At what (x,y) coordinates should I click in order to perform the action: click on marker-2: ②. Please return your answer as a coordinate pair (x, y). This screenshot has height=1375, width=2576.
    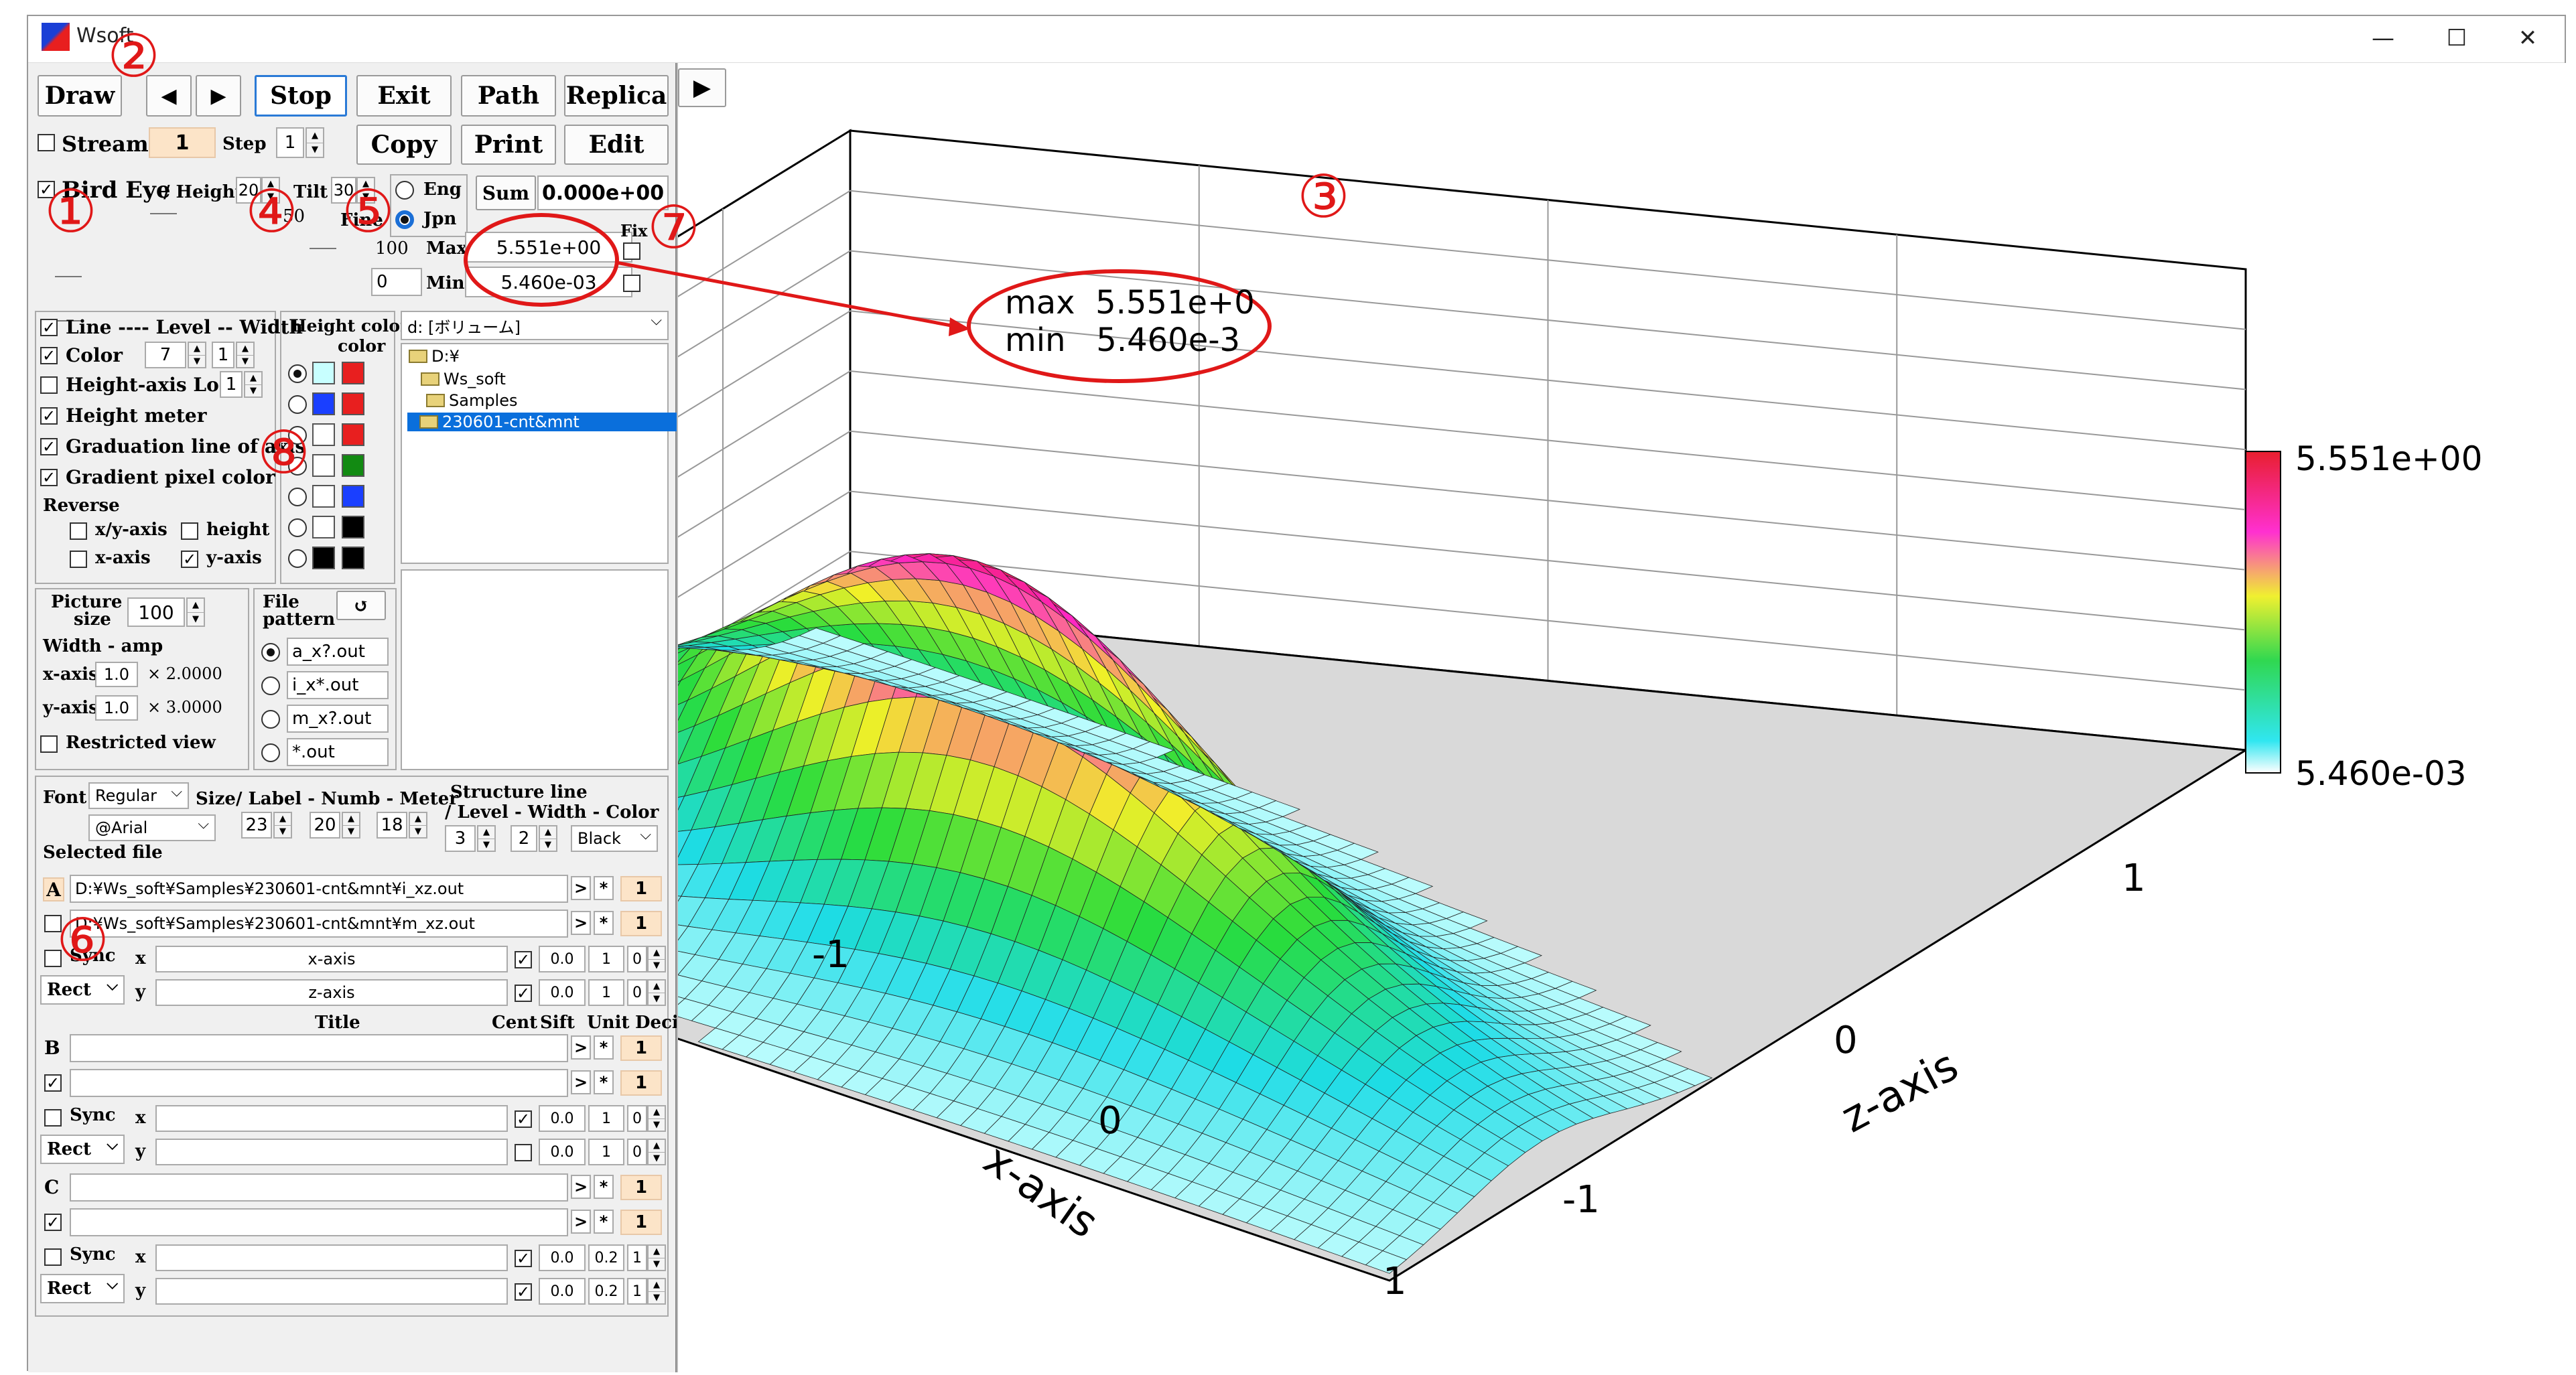
    Looking at the image, I should click on (133, 55).